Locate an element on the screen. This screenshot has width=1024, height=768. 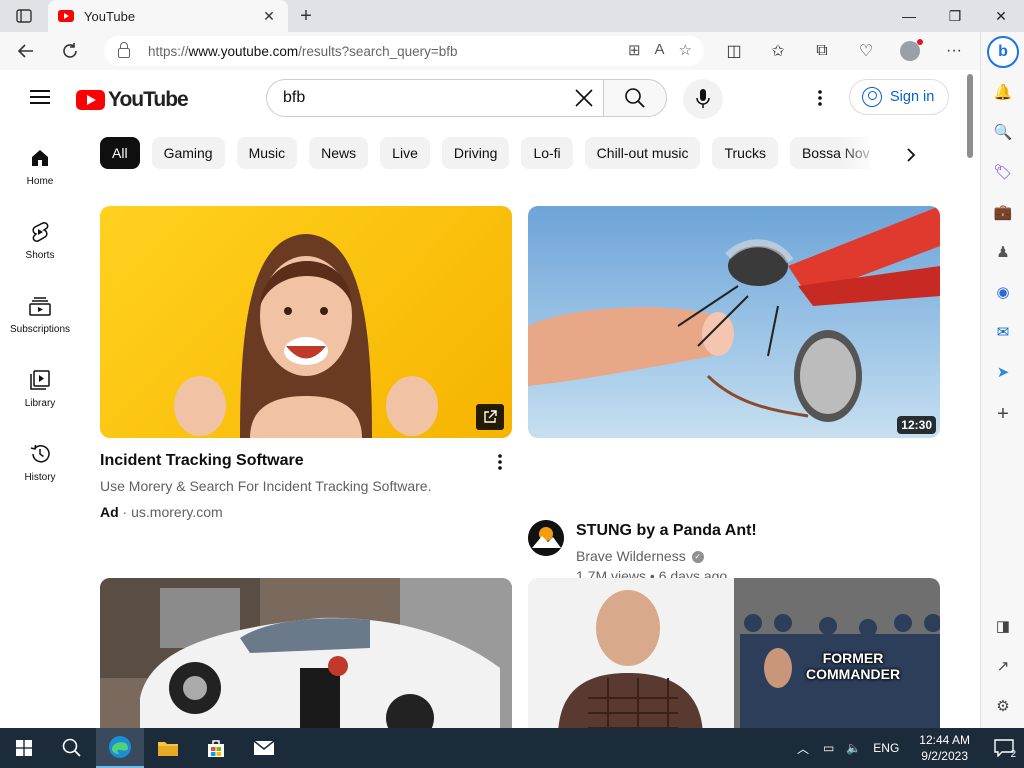
taskbar-mail-button is located at coordinates (264, 748).